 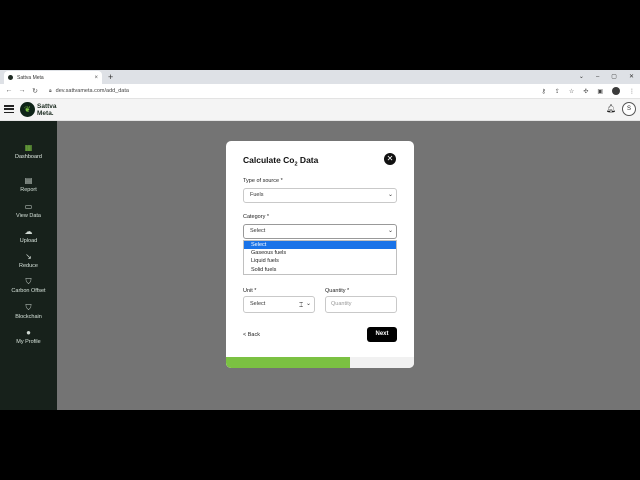 I want to click on shield-check-icon: ⛉, so click(x=28, y=307).